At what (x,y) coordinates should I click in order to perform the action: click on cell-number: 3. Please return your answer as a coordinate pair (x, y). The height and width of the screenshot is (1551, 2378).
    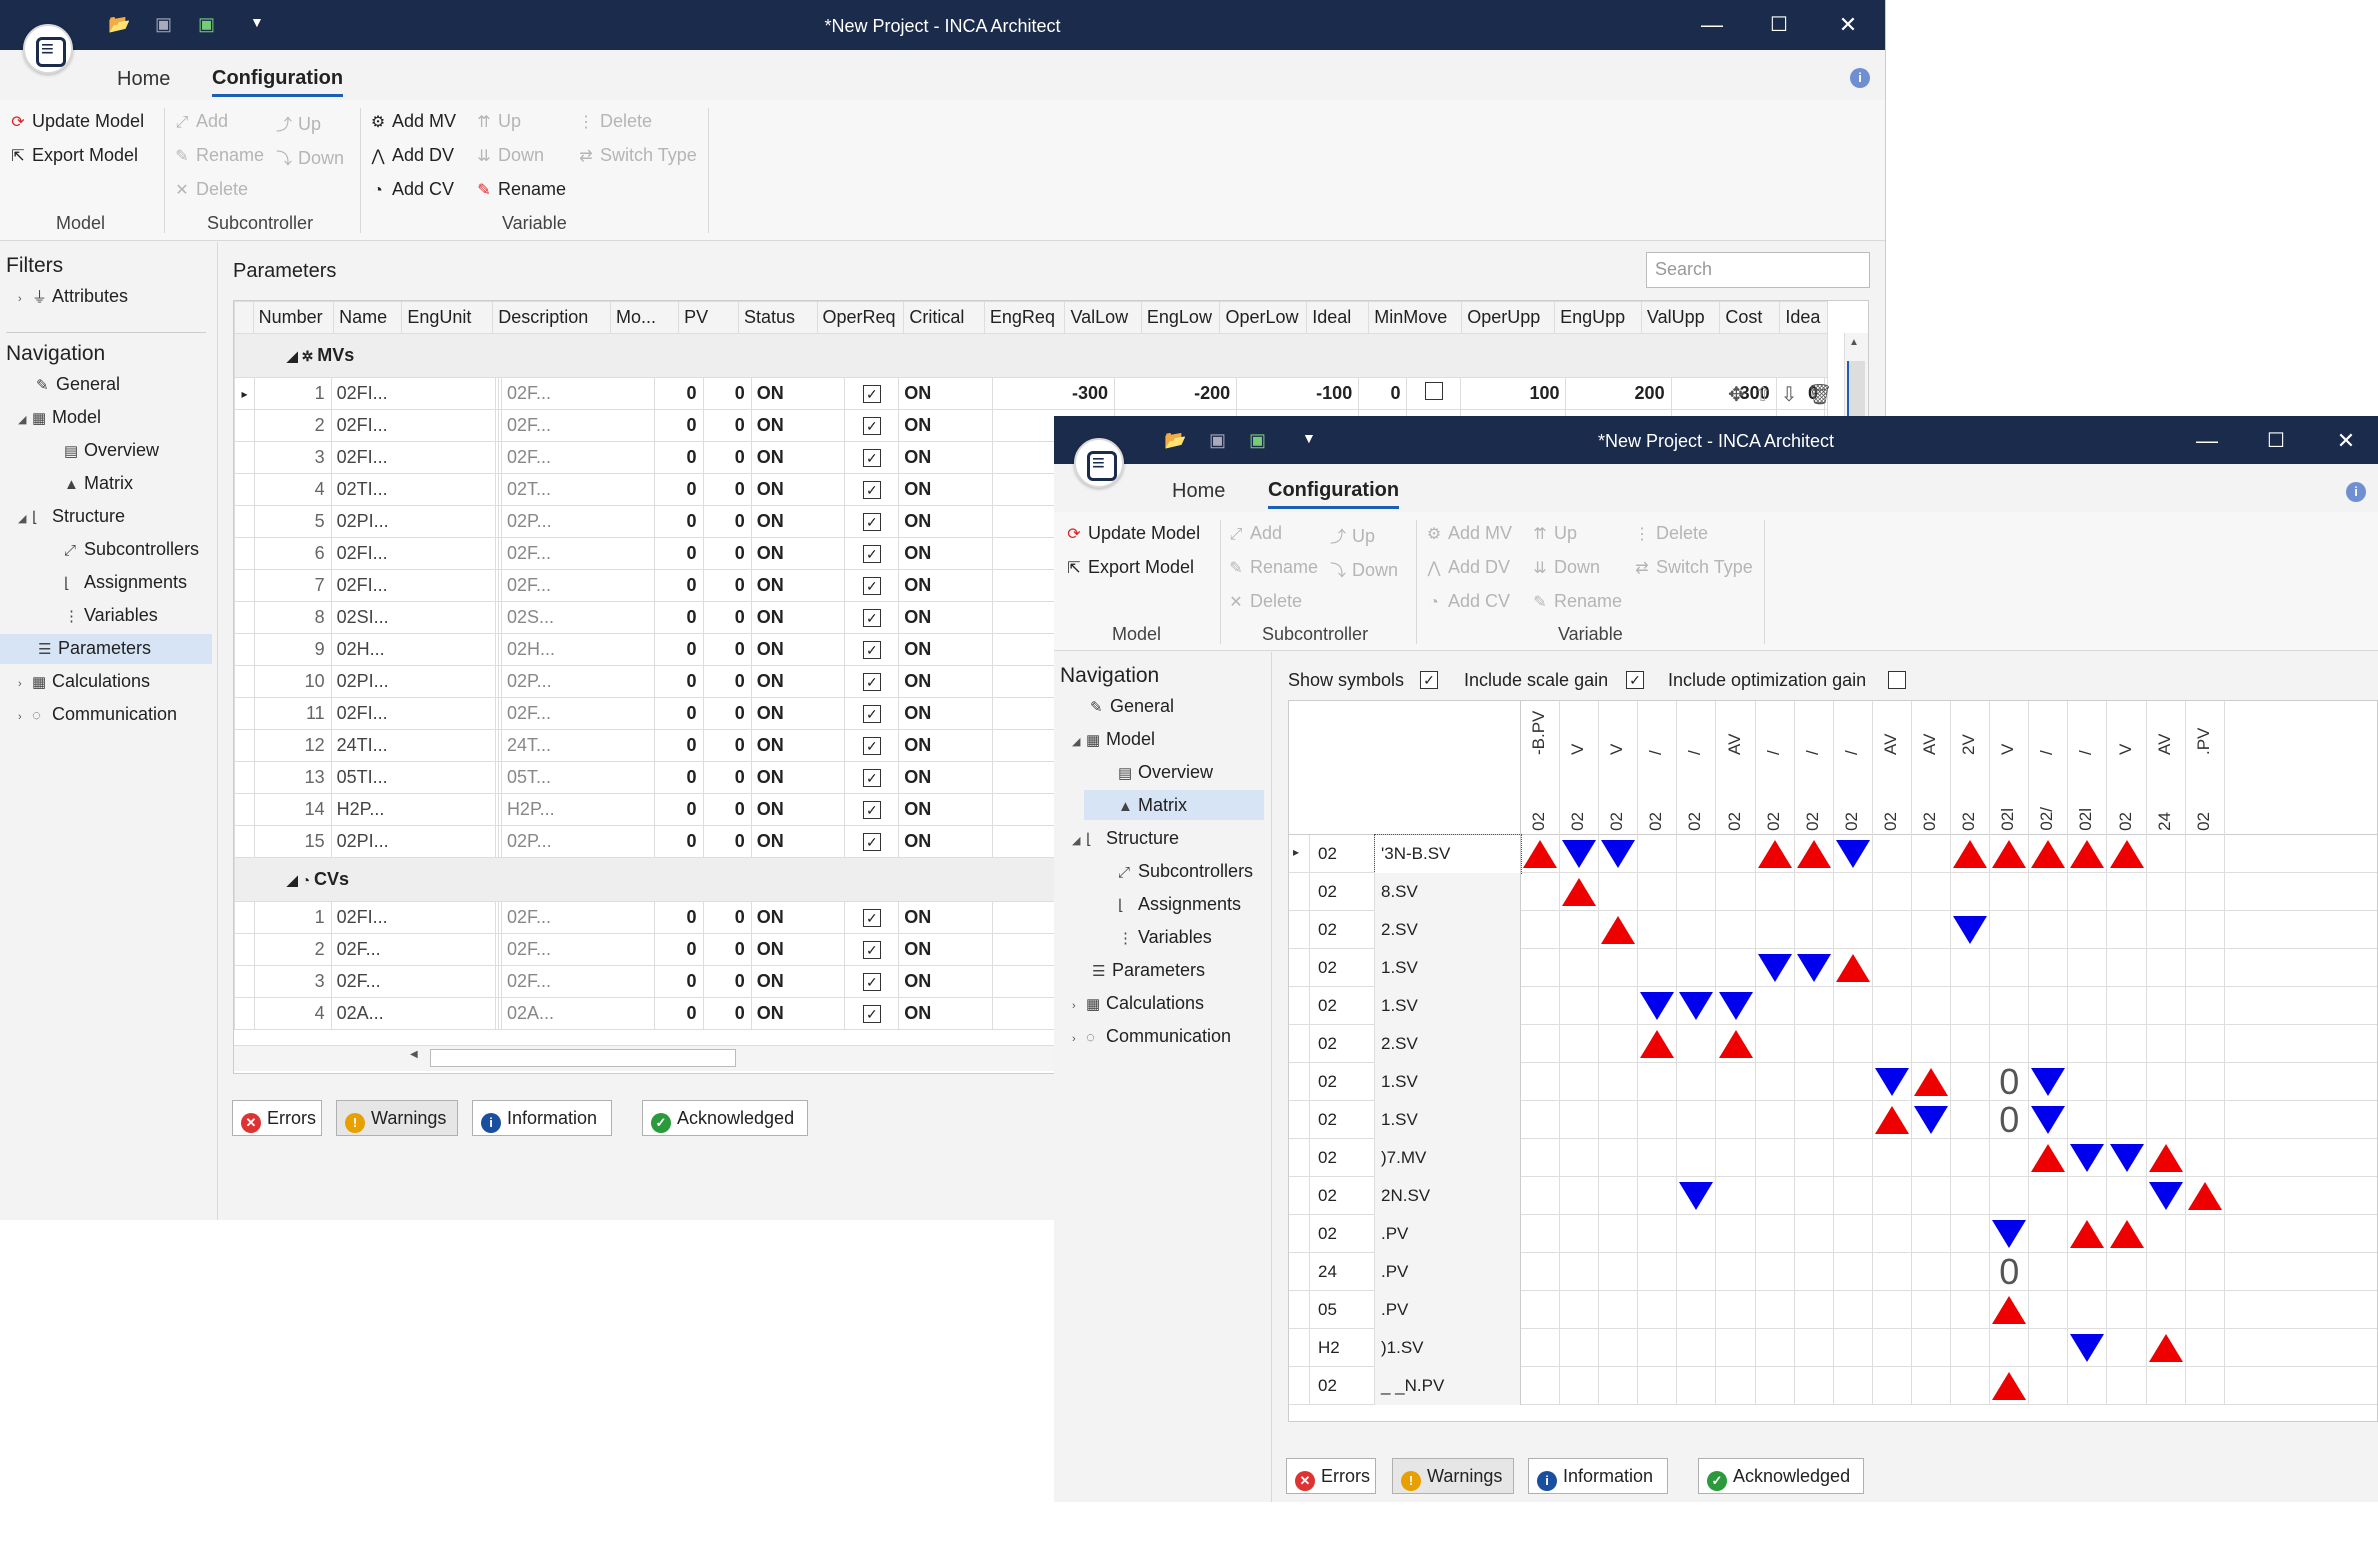
    Looking at the image, I should click on (292, 457).